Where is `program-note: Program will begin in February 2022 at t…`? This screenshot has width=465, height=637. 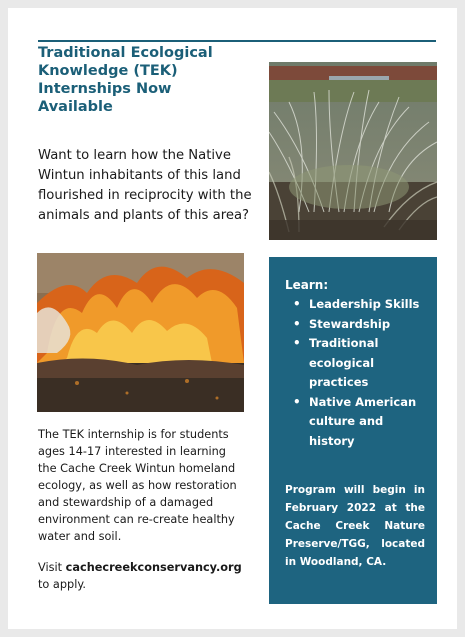
program-note: Program will begin in February 2022 at t… is located at coordinates (355, 526).